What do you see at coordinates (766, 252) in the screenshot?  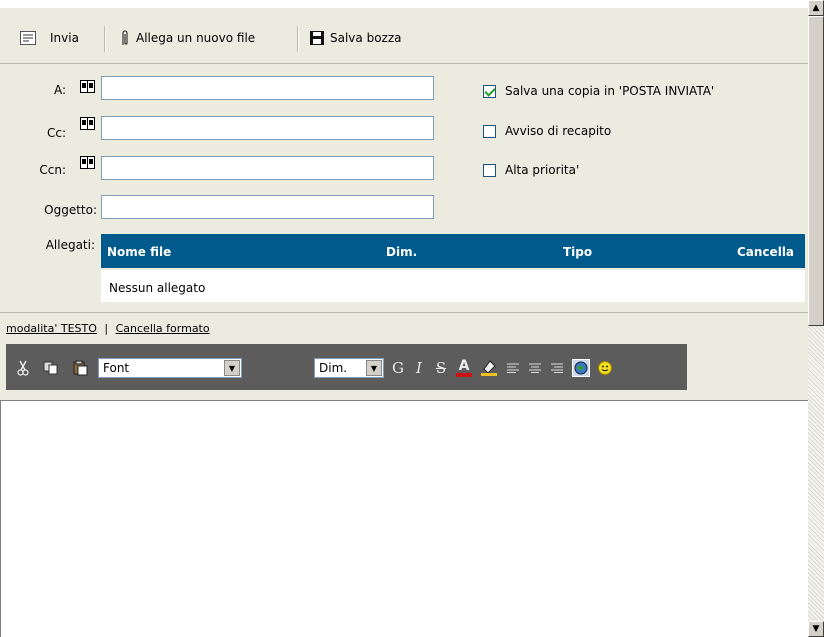 I see `column-header-delete: Cancella` at bounding box center [766, 252].